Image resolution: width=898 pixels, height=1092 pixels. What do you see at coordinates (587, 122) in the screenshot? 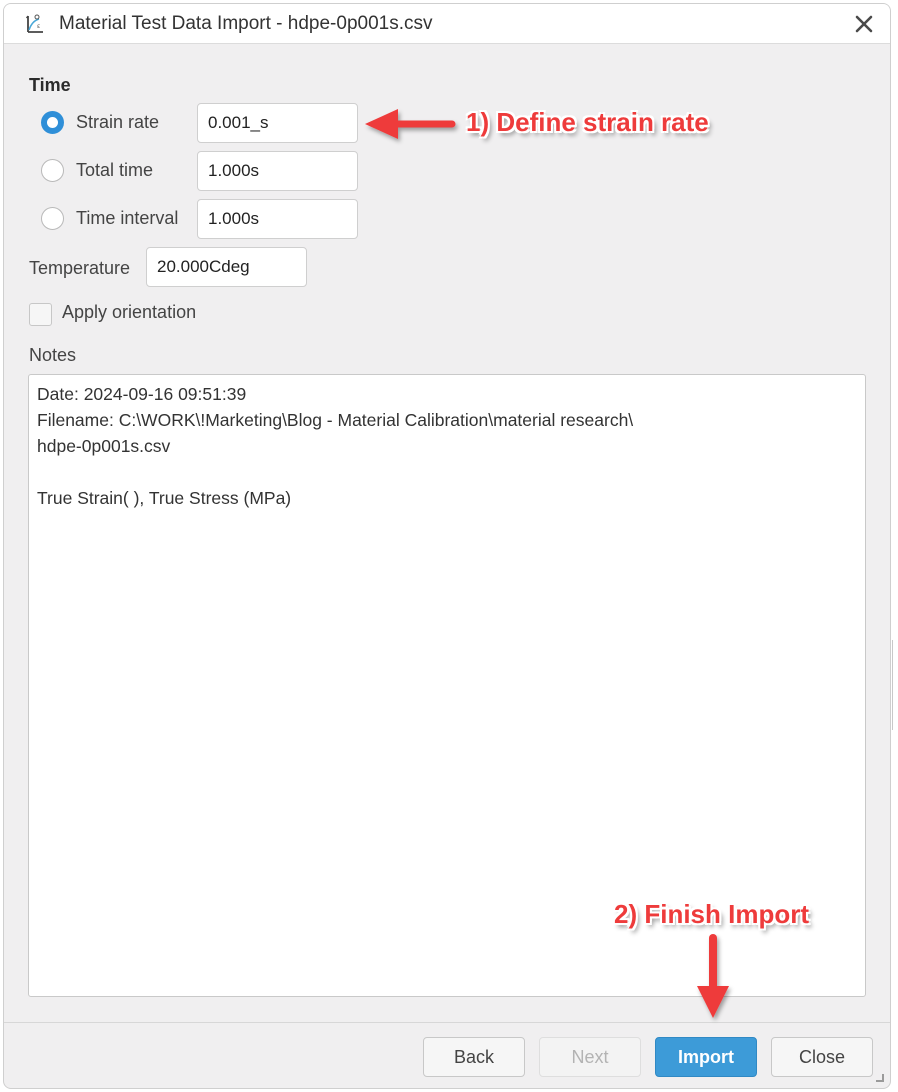
I see `annotation-step1: 1) Define strain rate` at bounding box center [587, 122].